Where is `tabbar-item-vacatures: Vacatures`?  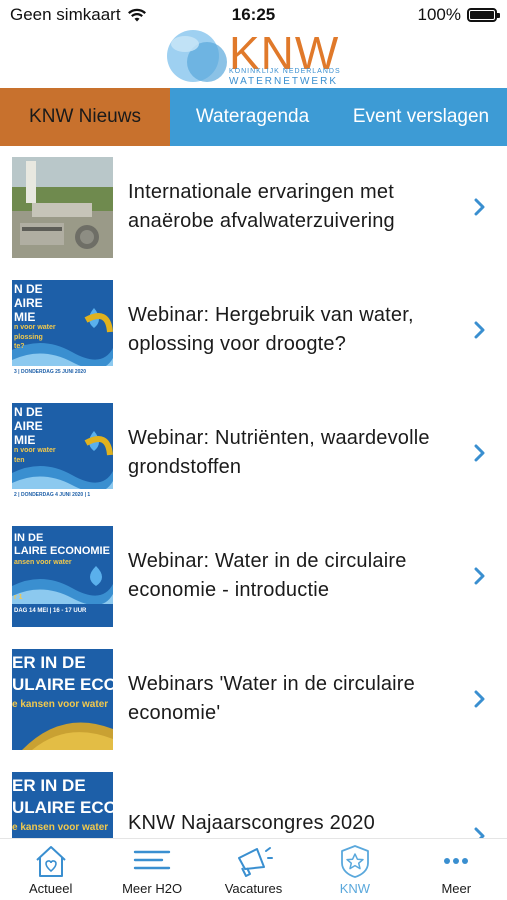
tabbar-item-vacatures: Vacatures is located at coordinates (253, 869).